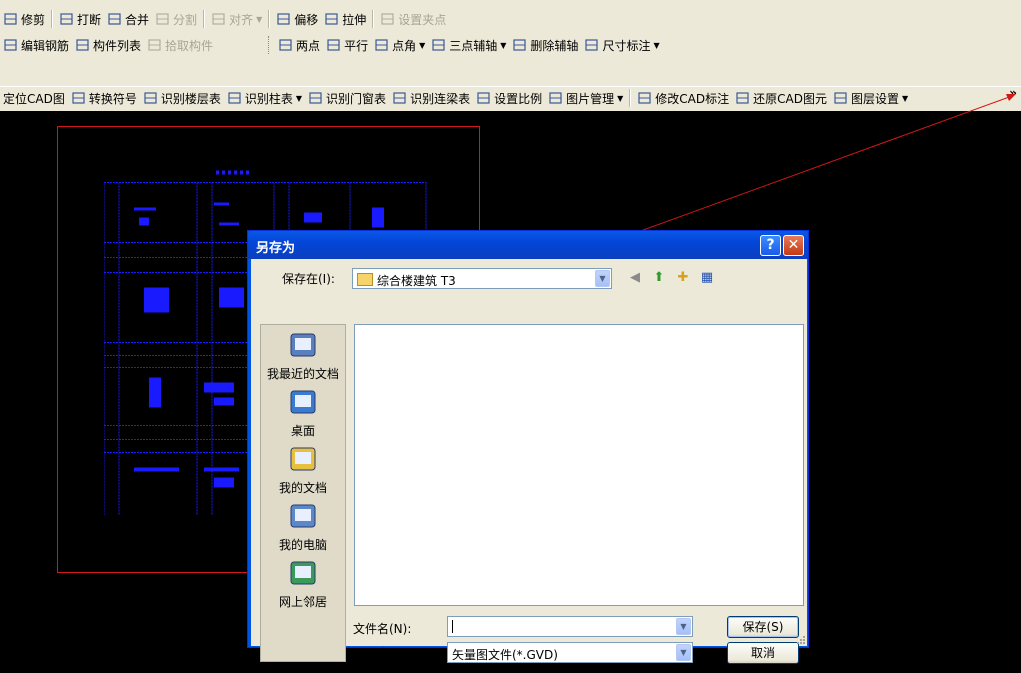 The height and width of the screenshot is (673, 1021). I want to click on resize-grip-icon, so click(800, 639).